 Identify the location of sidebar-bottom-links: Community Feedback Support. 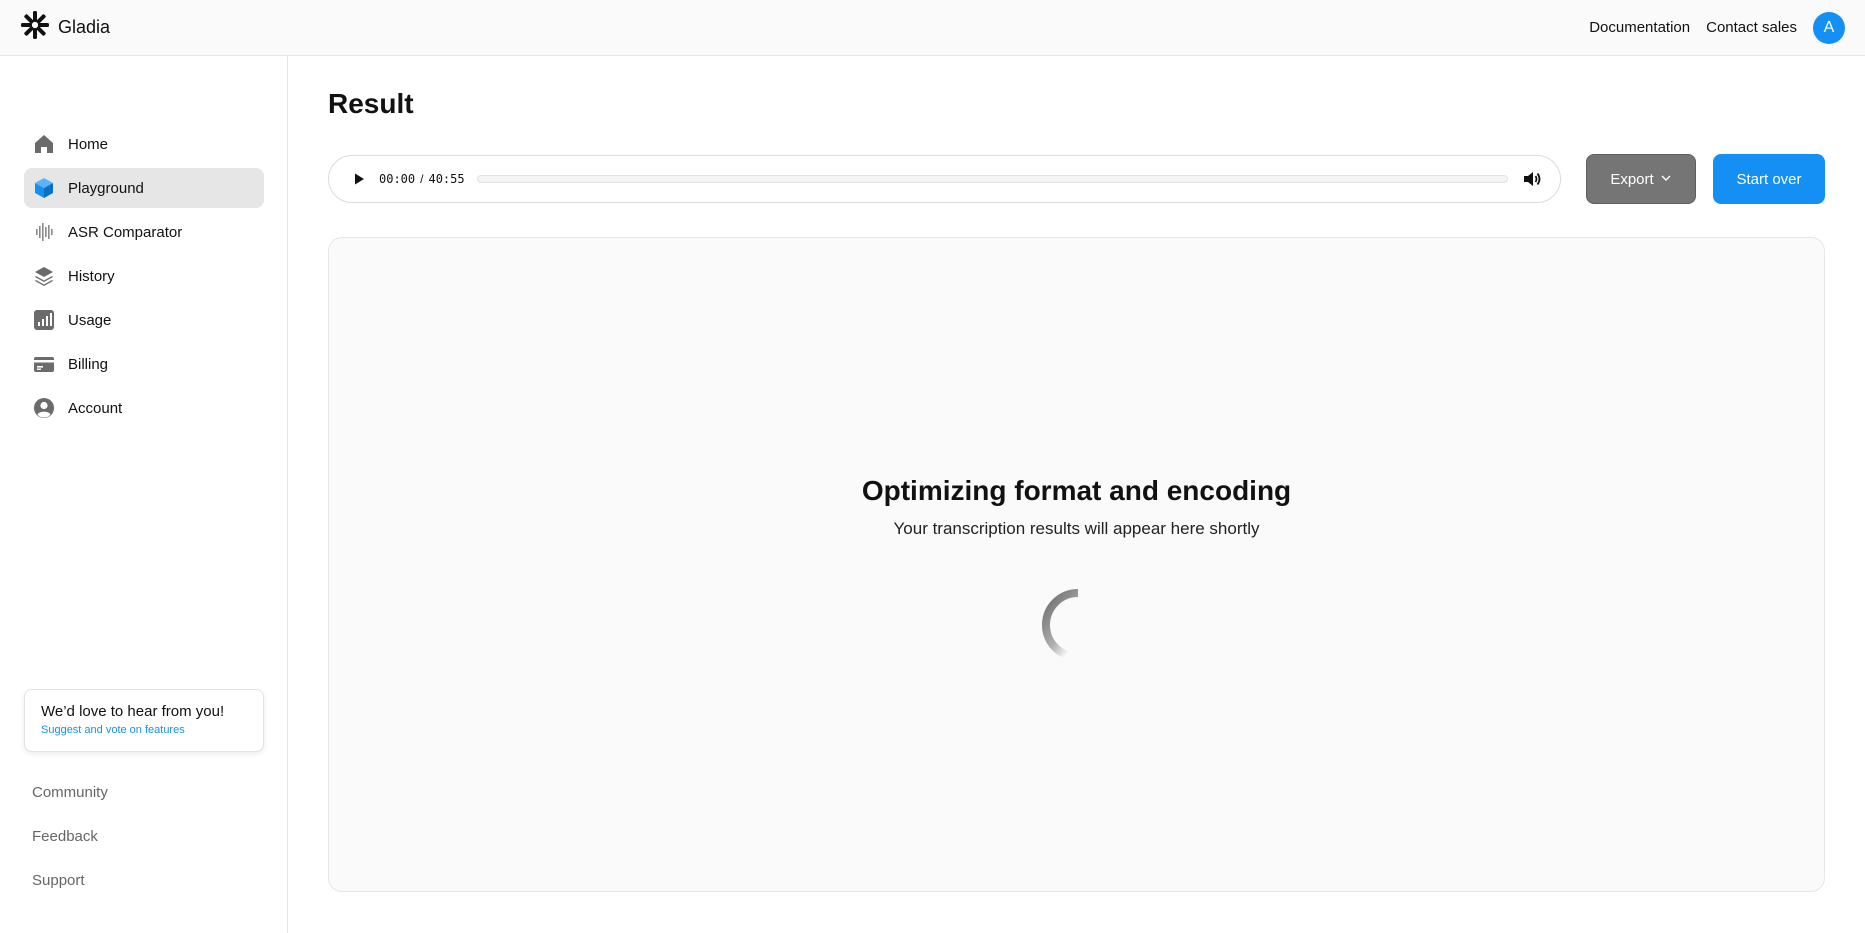
(70, 849).